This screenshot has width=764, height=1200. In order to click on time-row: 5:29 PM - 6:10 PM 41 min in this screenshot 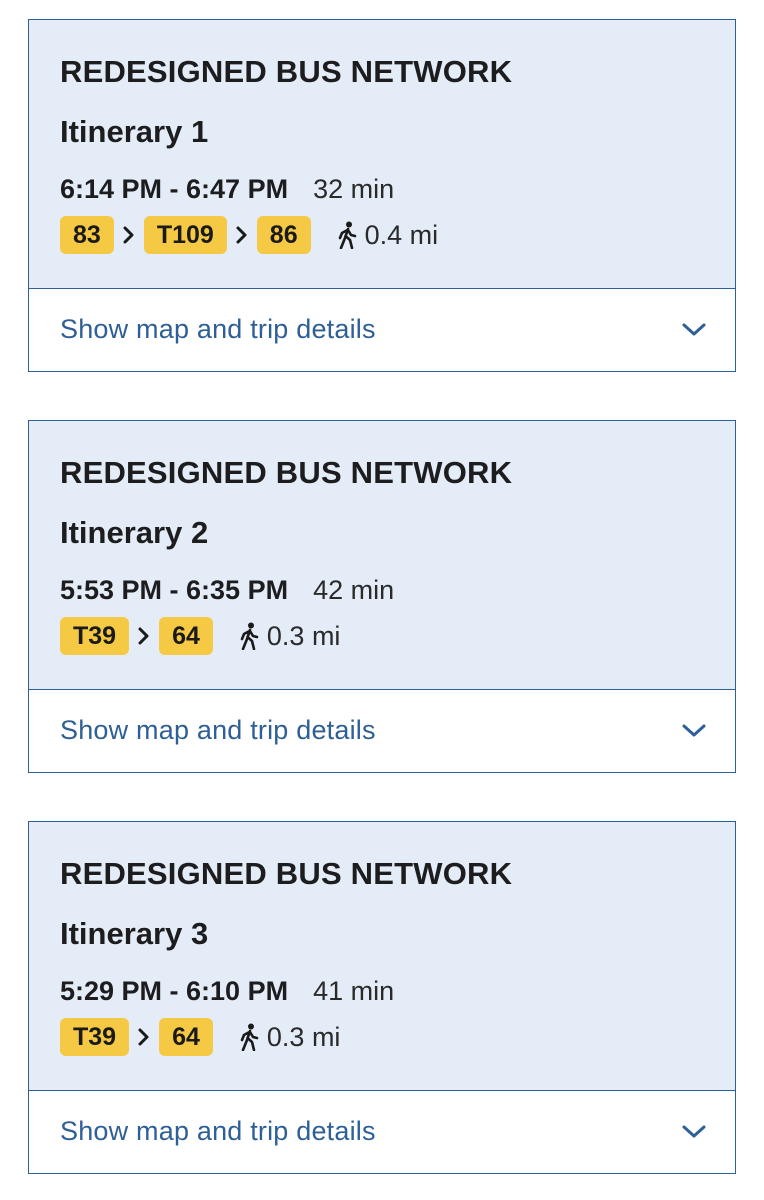, I will do `click(227, 991)`.